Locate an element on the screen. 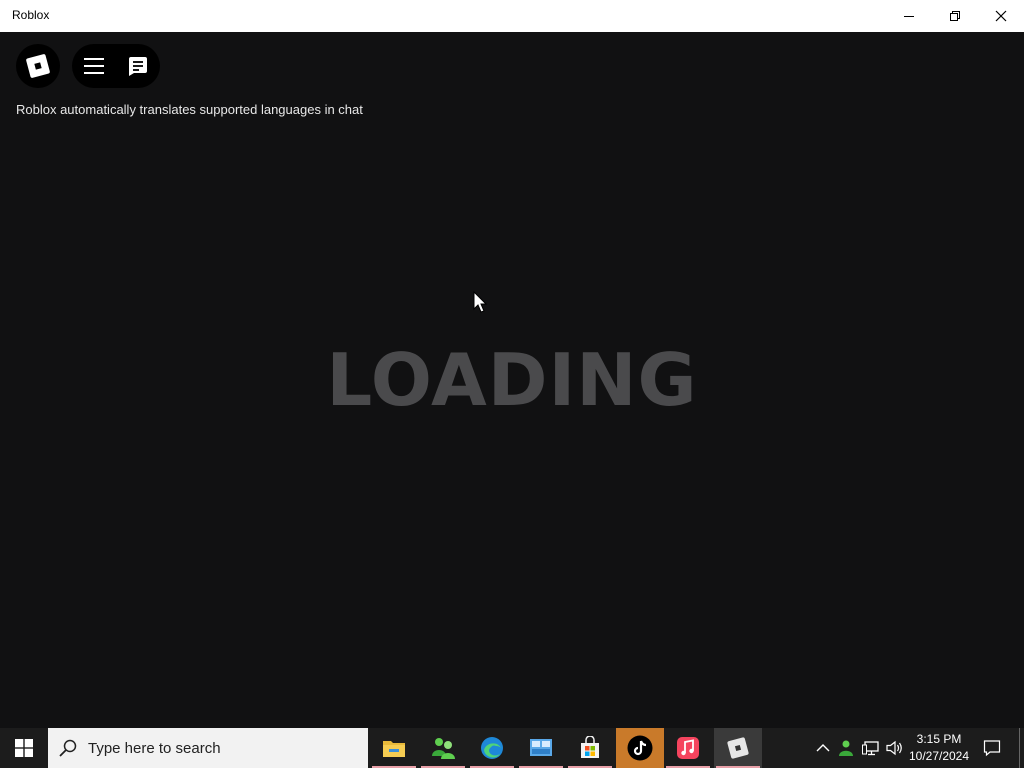 This screenshot has height=768, width=1024. taskbar-control-panel is located at coordinates (541, 748).